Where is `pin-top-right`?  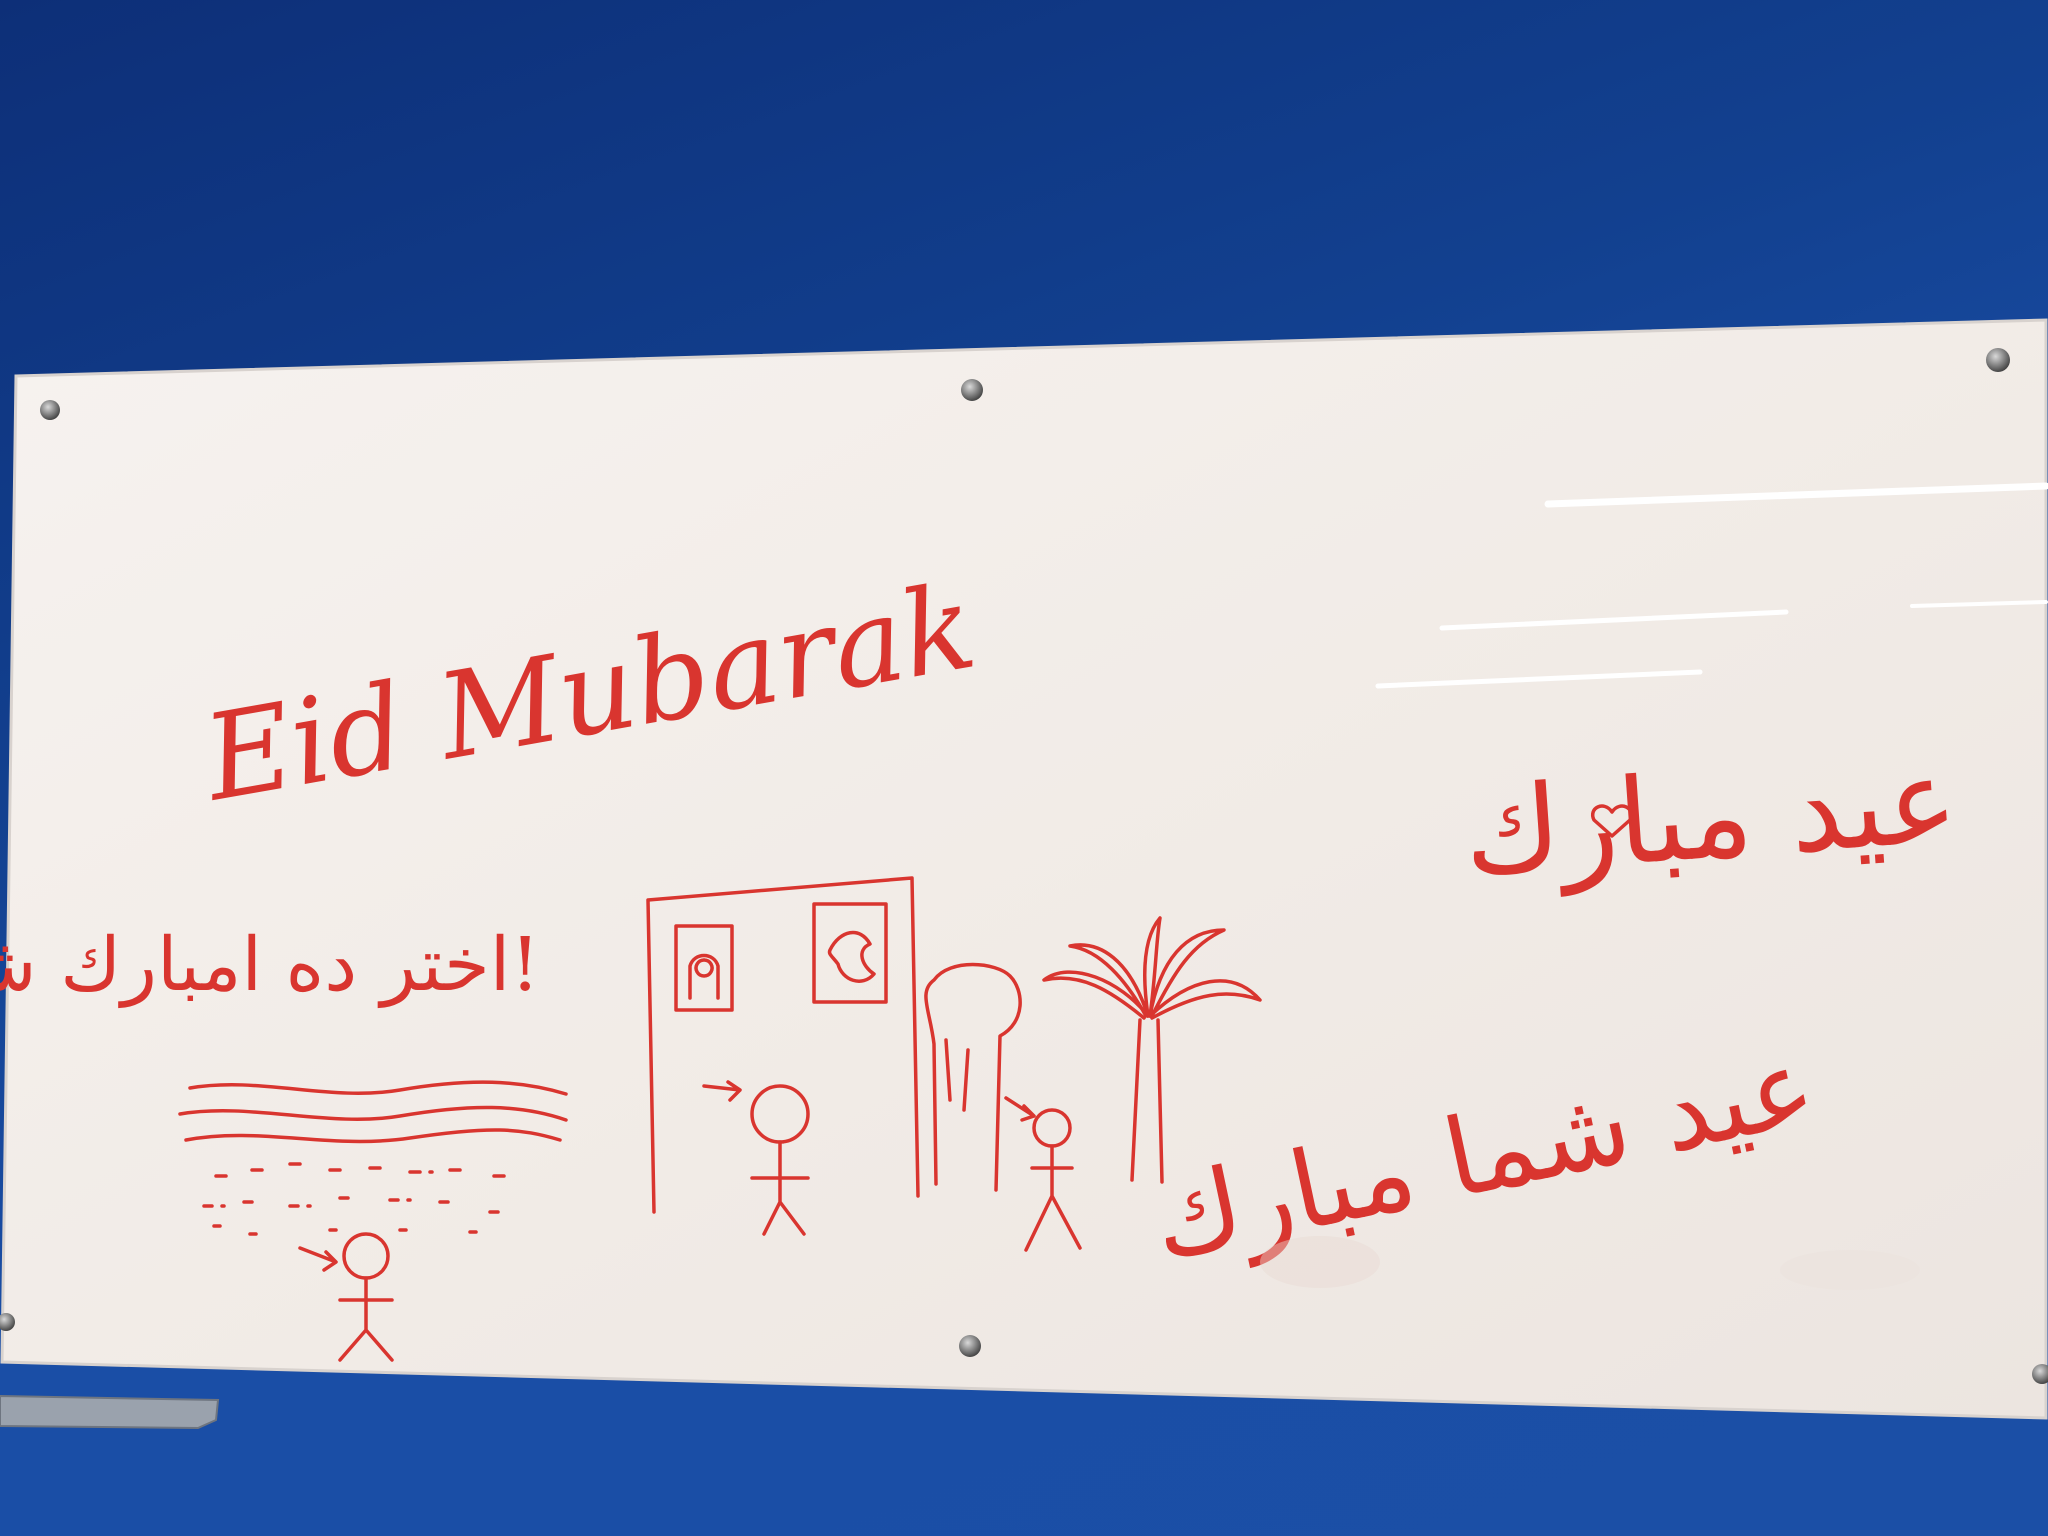
pin-top-right is located at coordinates (1998, 360).